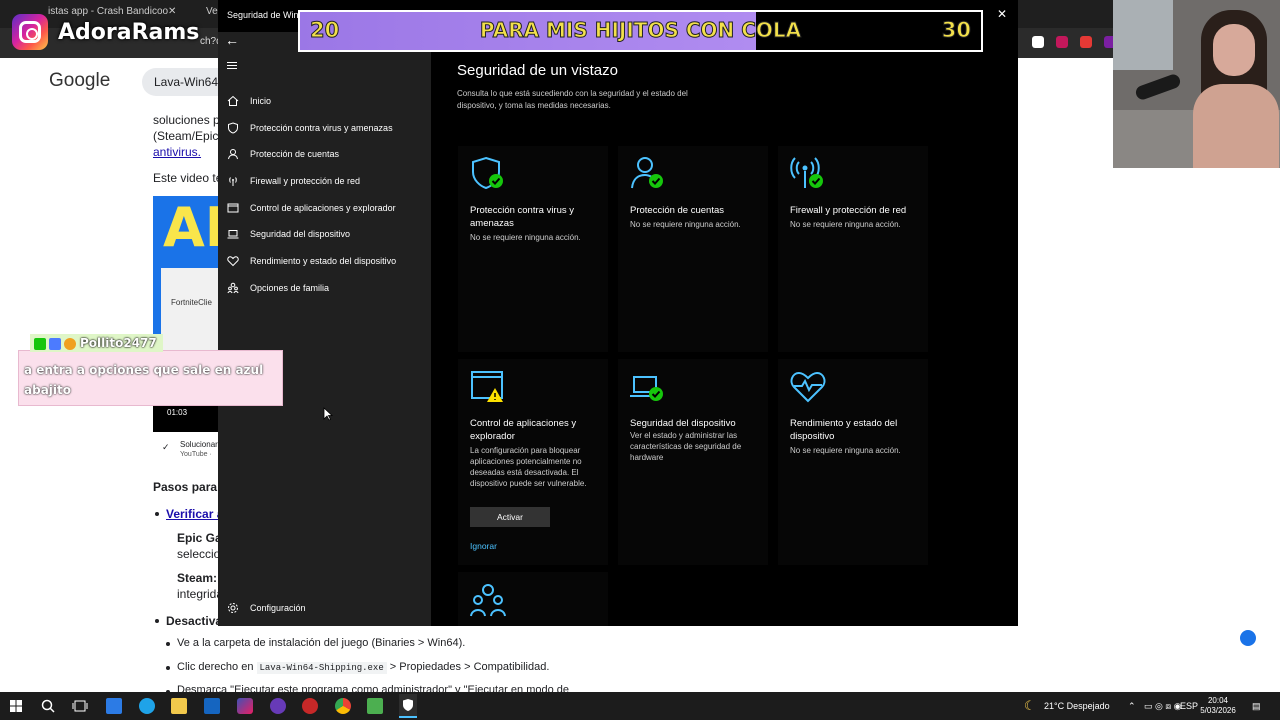 The image size is (1280, 720). Describe the element at coordinates (677, 210) in the screenshot. I see `tile-title: Protección de cuentas` at that location.